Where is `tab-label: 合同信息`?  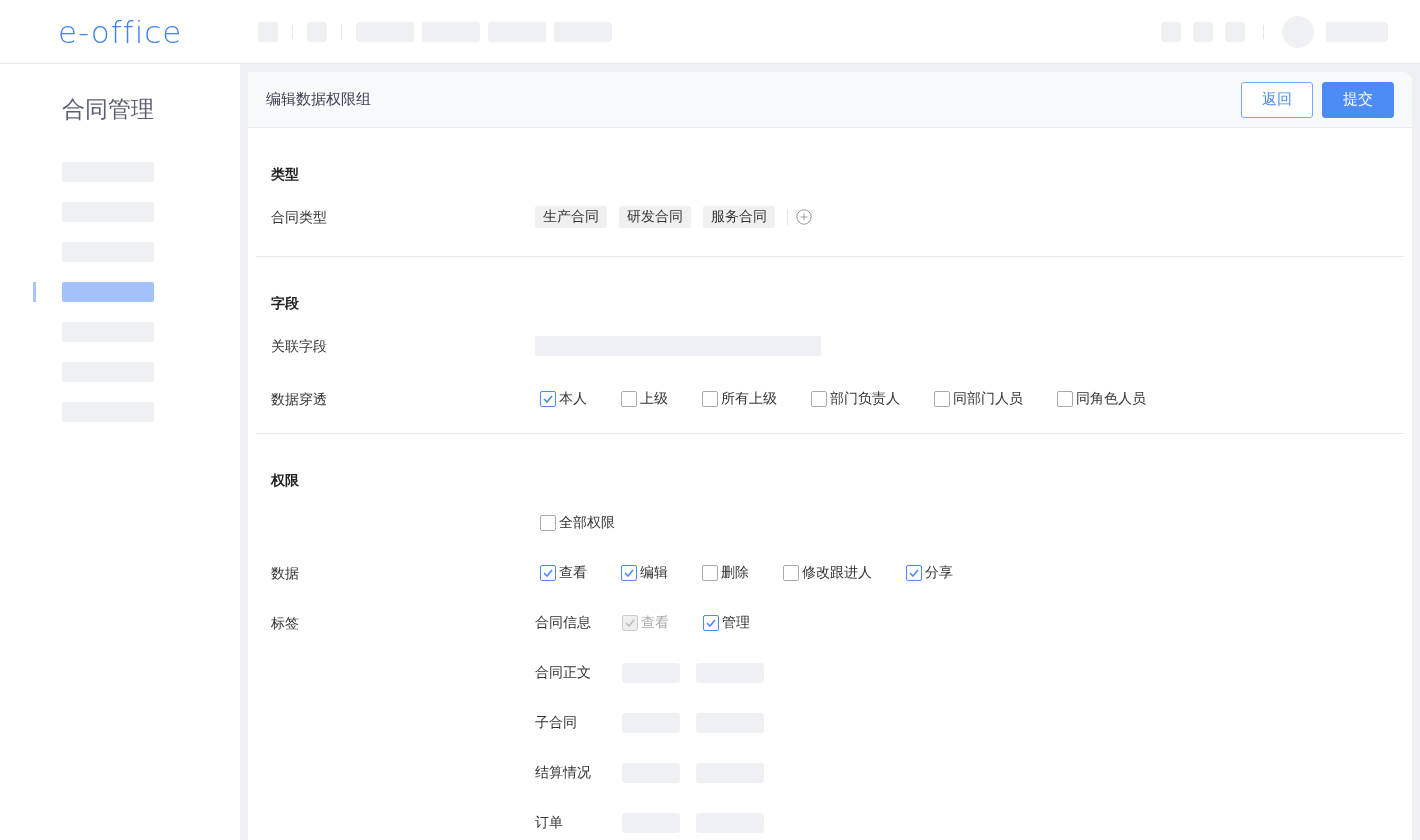
tab-label: 合同信息 is located at coordinates (563, 623).